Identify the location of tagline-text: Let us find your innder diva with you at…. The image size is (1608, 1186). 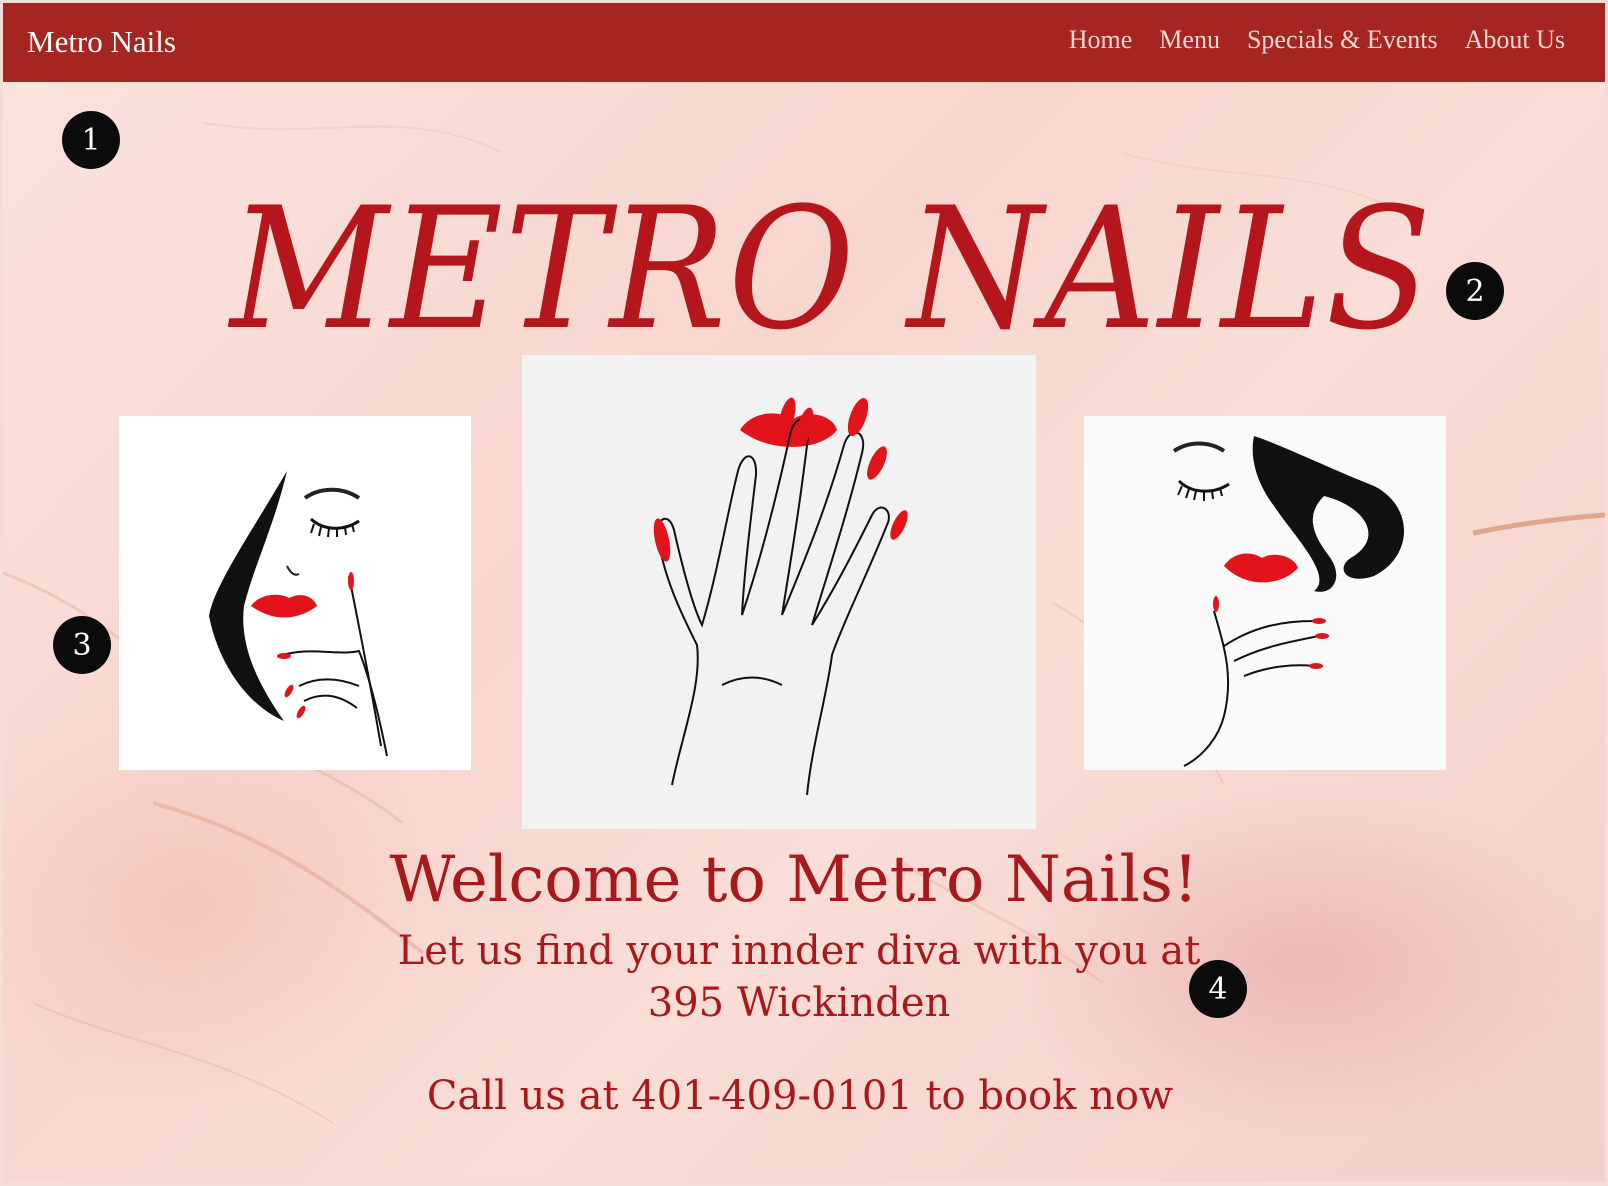
(801, 977).